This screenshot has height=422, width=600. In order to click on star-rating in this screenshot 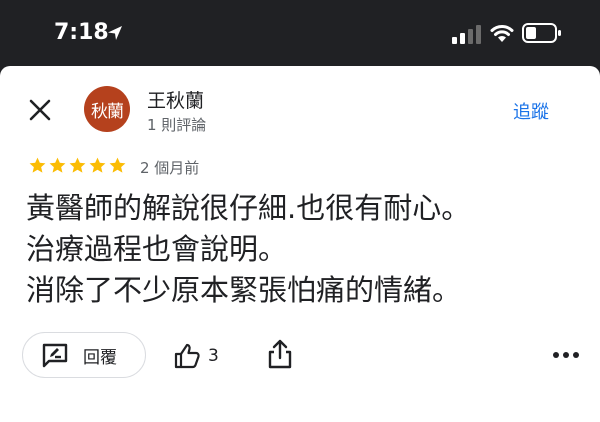, I will do `click(77, 167)`.